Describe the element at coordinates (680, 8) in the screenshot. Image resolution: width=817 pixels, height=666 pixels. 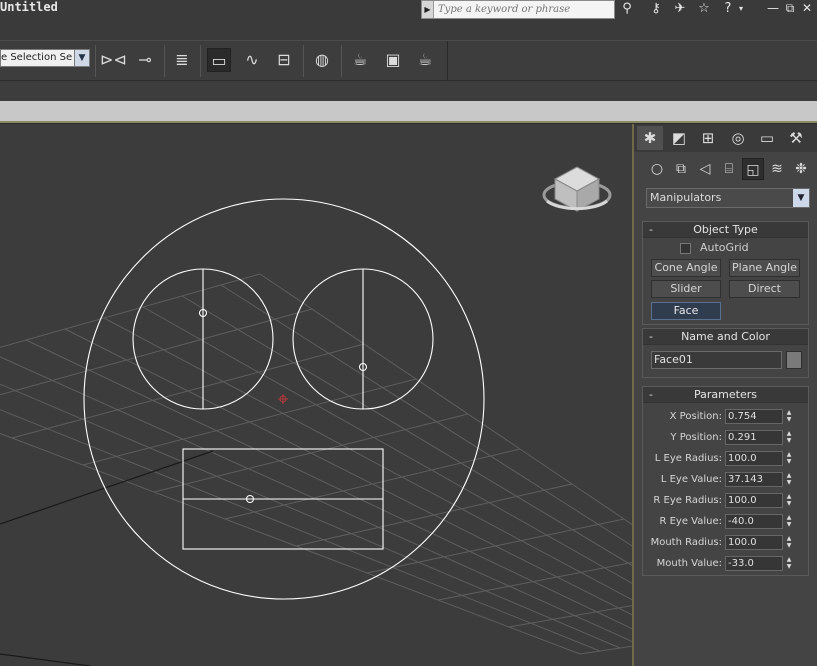
I see `satellite-icon: ✈` at that location.